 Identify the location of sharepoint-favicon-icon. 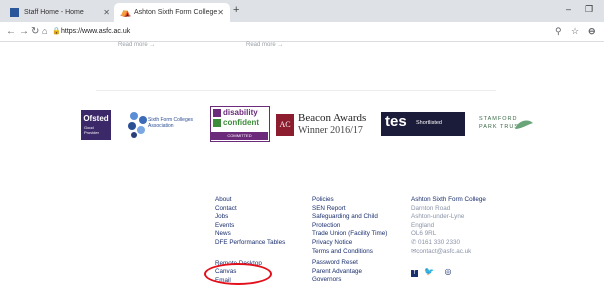
(14, 12).